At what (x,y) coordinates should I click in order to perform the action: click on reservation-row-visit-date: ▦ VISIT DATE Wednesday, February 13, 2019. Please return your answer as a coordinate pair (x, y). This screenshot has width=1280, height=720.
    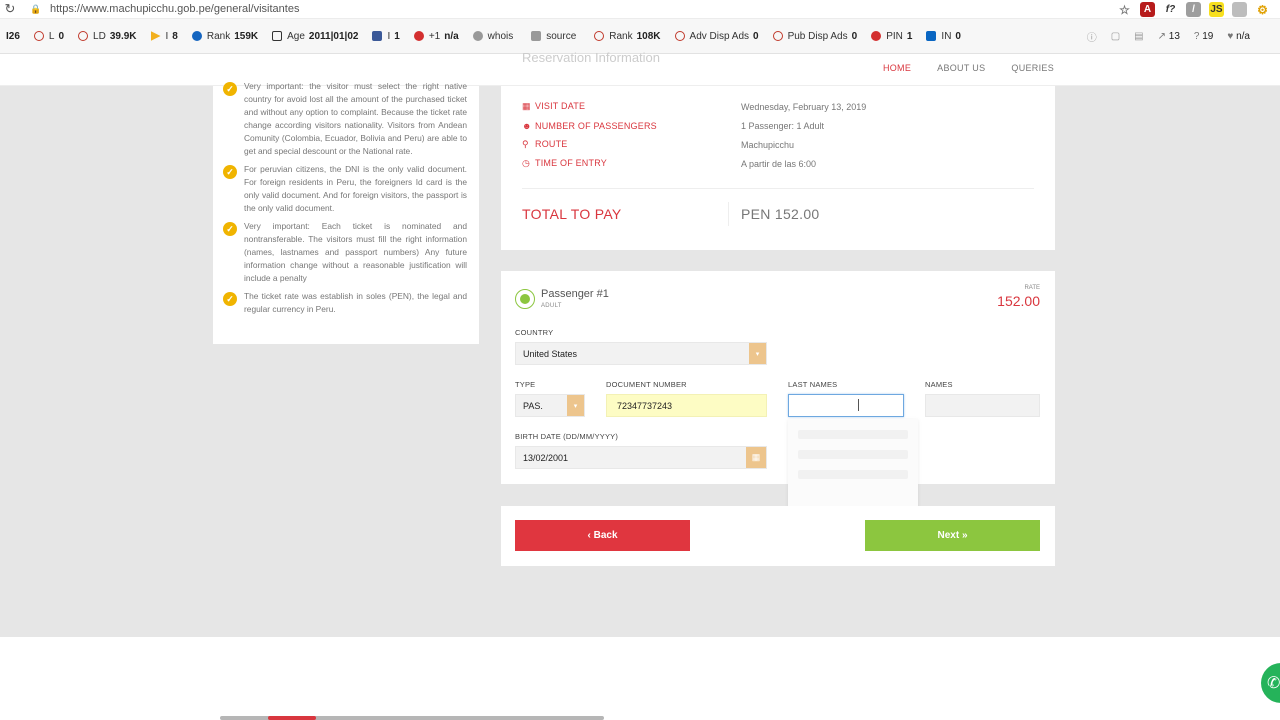
    Looking at the image, I should click on (694, 106).